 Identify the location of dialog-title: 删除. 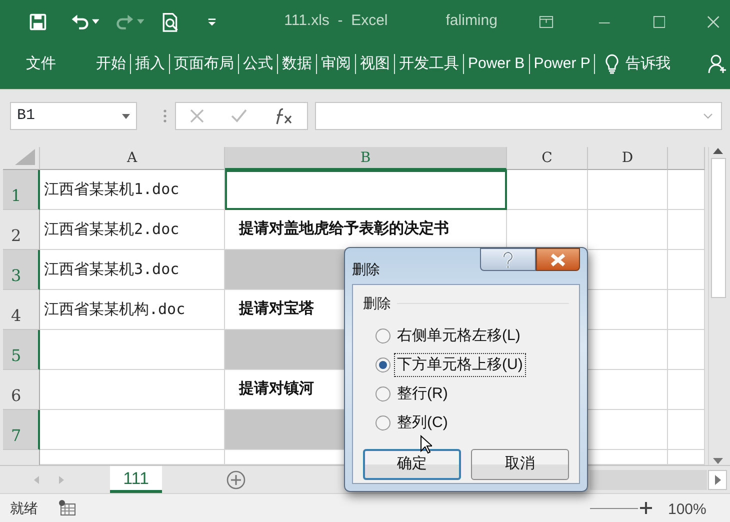
(366, 269).